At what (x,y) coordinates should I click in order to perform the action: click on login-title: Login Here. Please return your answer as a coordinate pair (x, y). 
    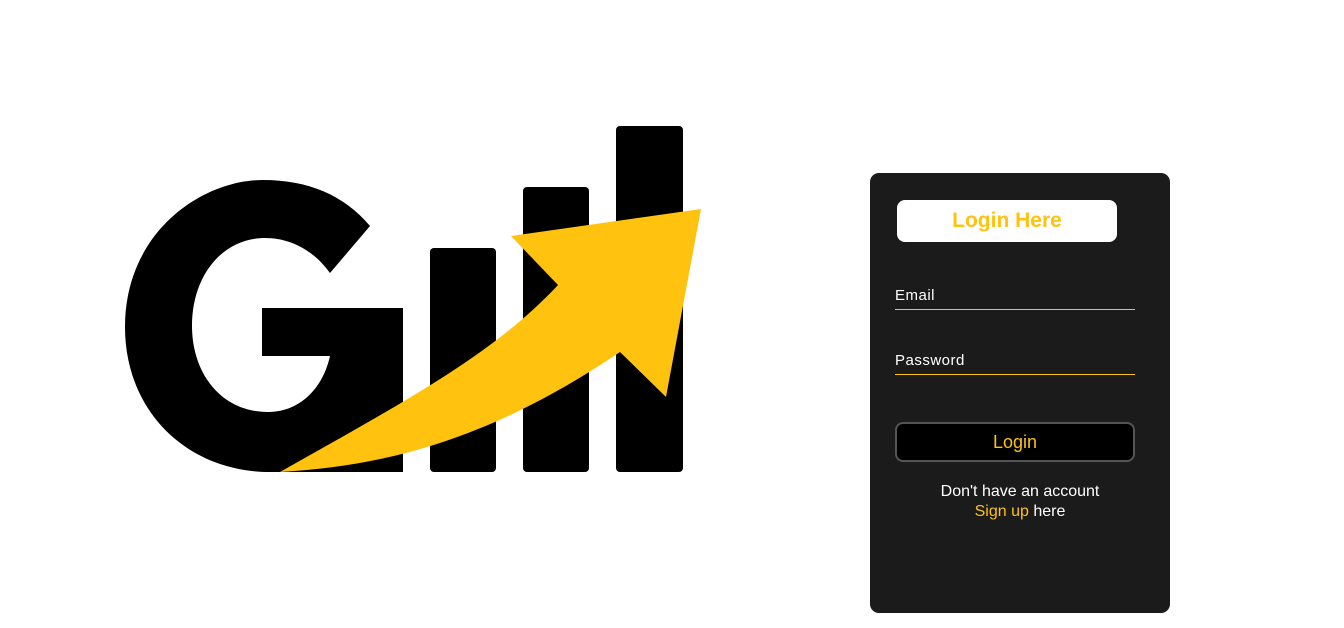
    Looking at the image, I should click on (1007, 221).